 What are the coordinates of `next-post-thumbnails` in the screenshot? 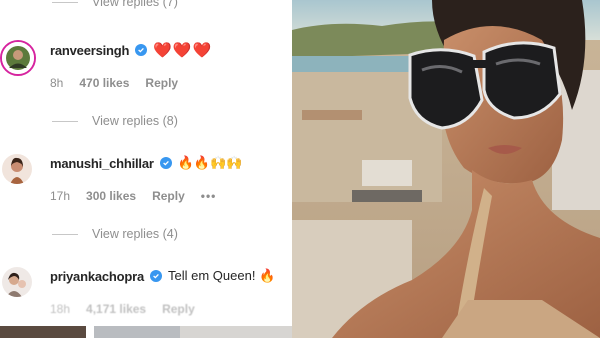 It's located at (146, 332).